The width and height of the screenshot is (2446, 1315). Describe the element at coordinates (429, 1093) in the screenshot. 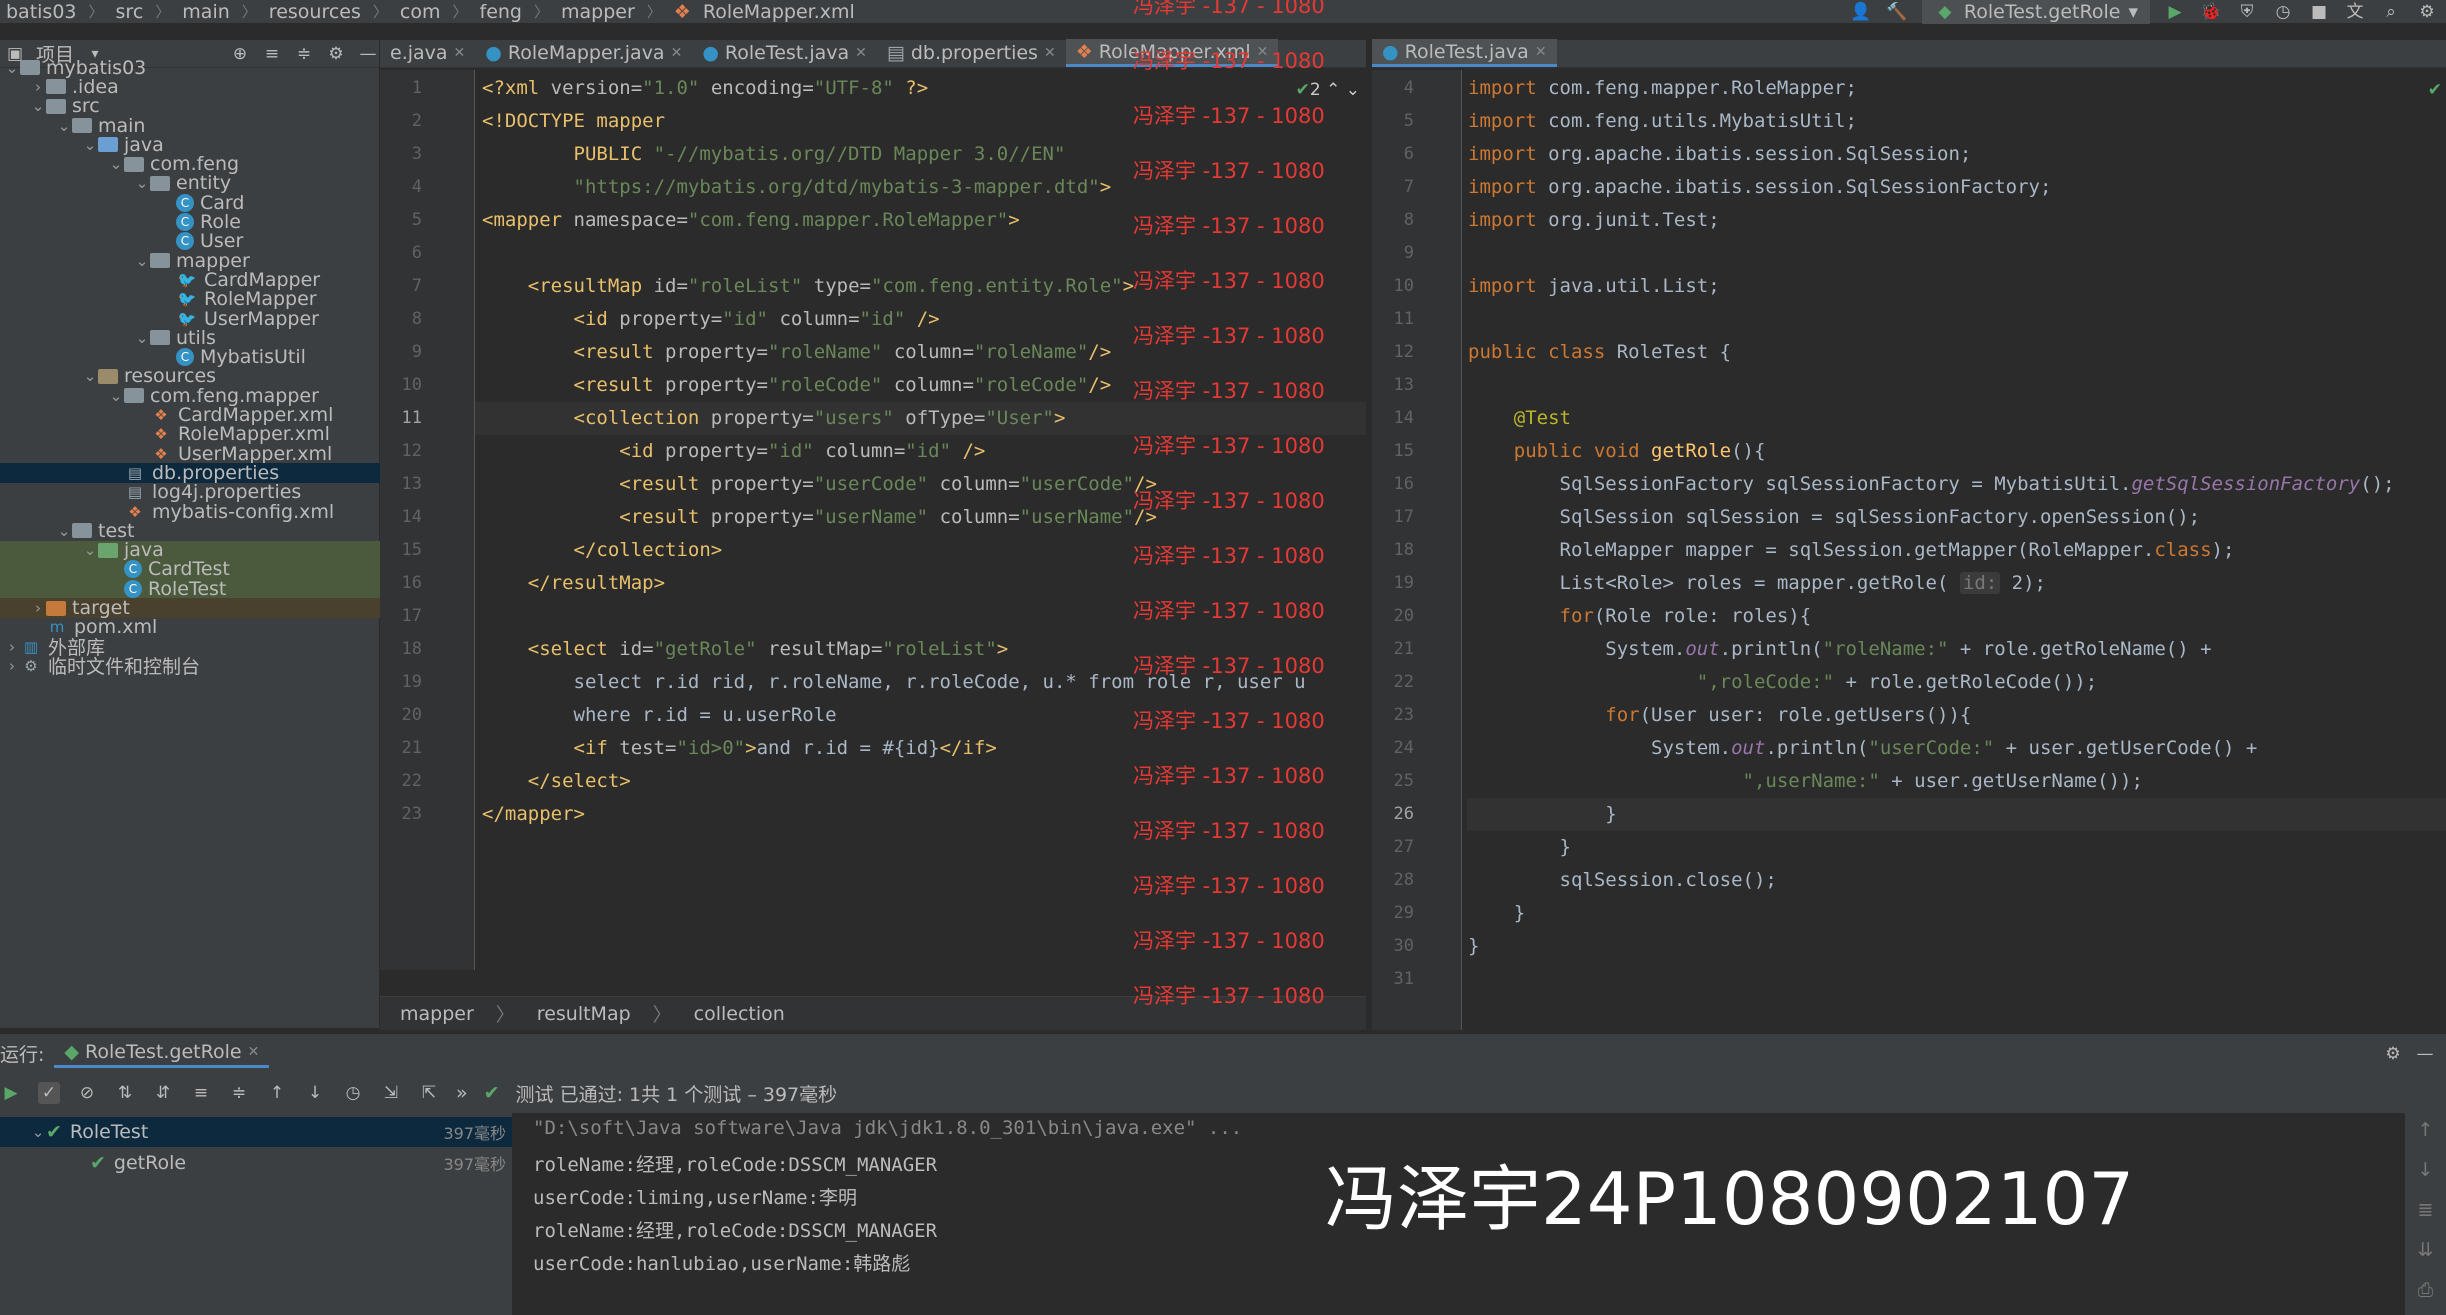

I see `export-icon: ⇱` at that location.